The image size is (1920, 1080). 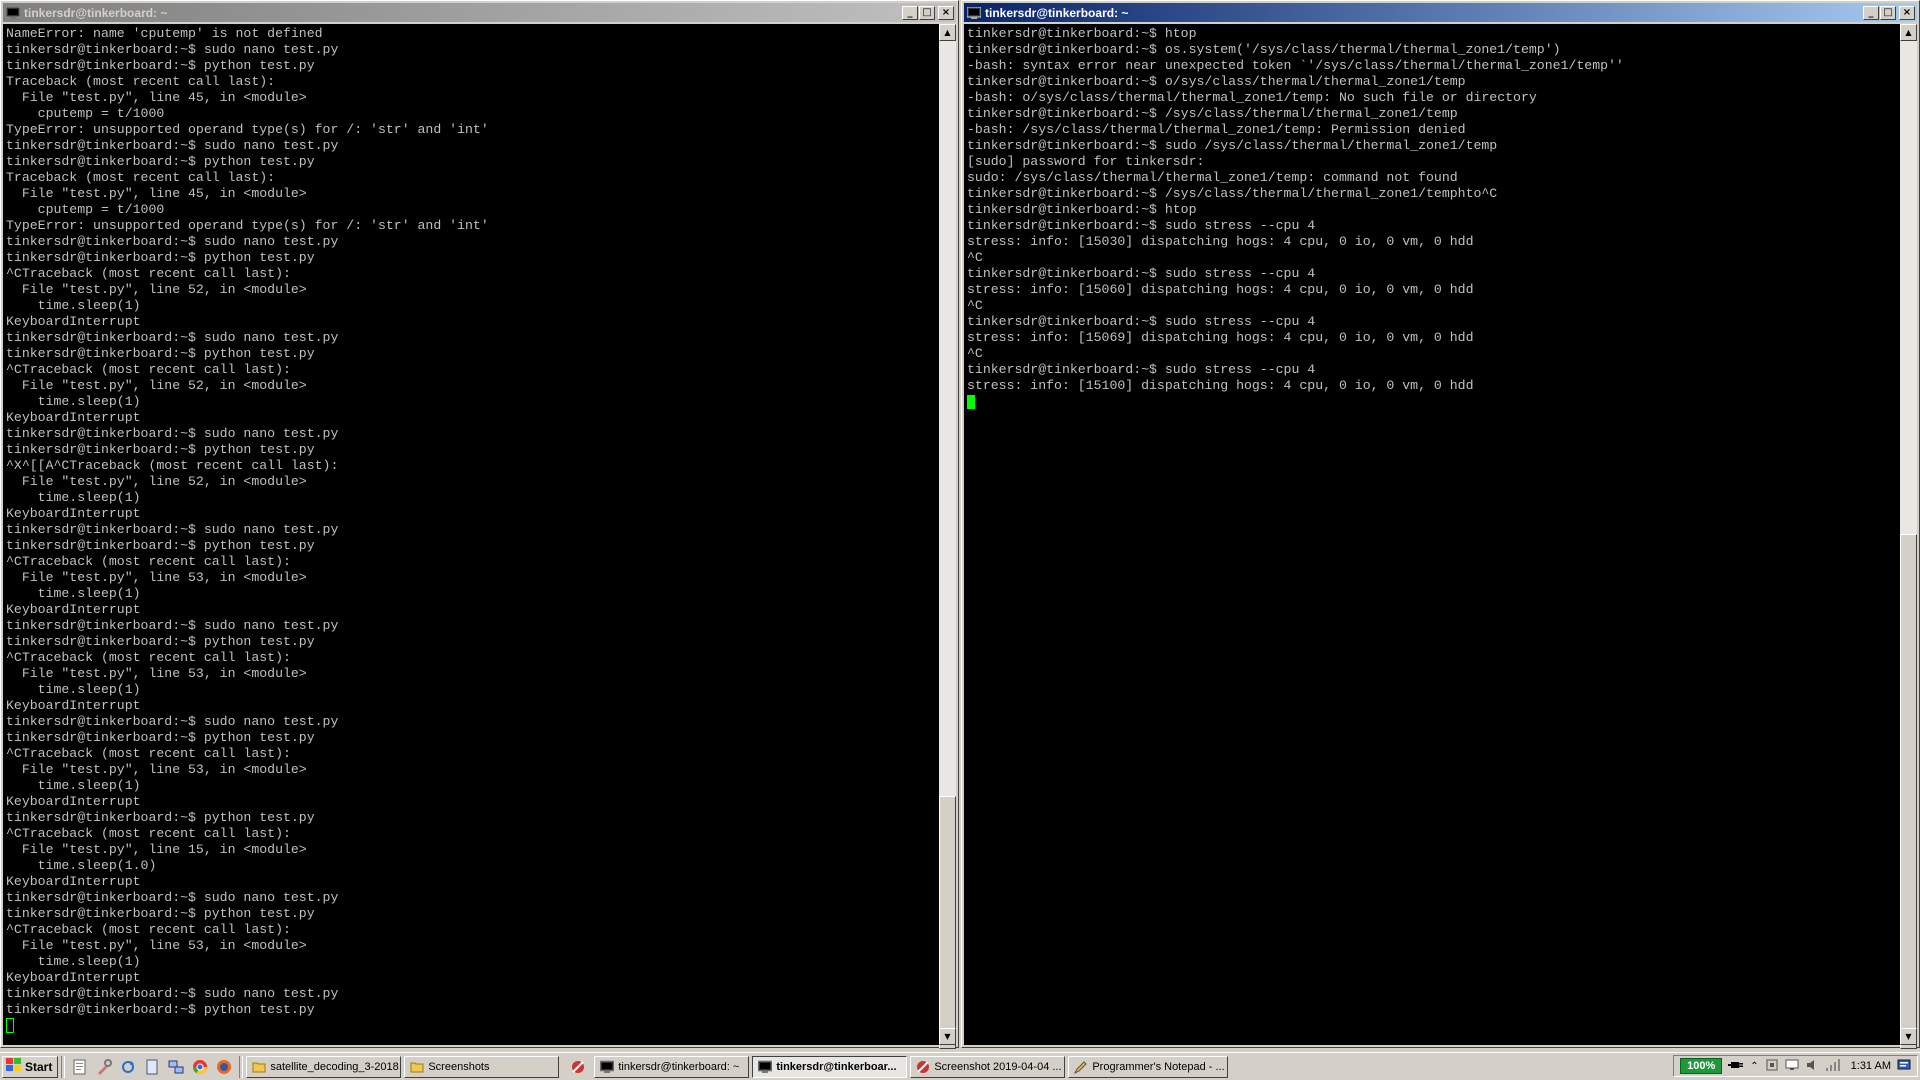 I want to click on notepad-icon, so click(x=80, y=1067).